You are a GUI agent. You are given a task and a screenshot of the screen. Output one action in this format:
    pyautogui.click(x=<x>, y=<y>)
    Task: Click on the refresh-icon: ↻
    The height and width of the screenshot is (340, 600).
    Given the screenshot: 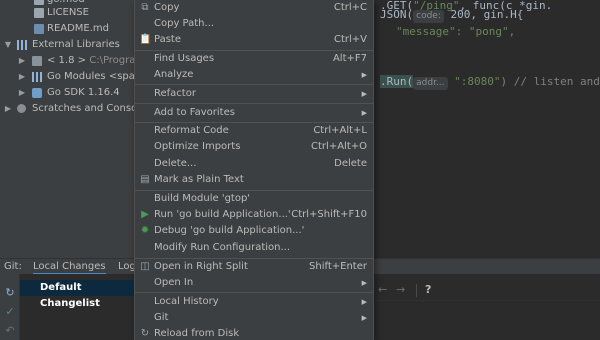 What is the action you would take?
    pyautogui.click(x=10, y=293)
    